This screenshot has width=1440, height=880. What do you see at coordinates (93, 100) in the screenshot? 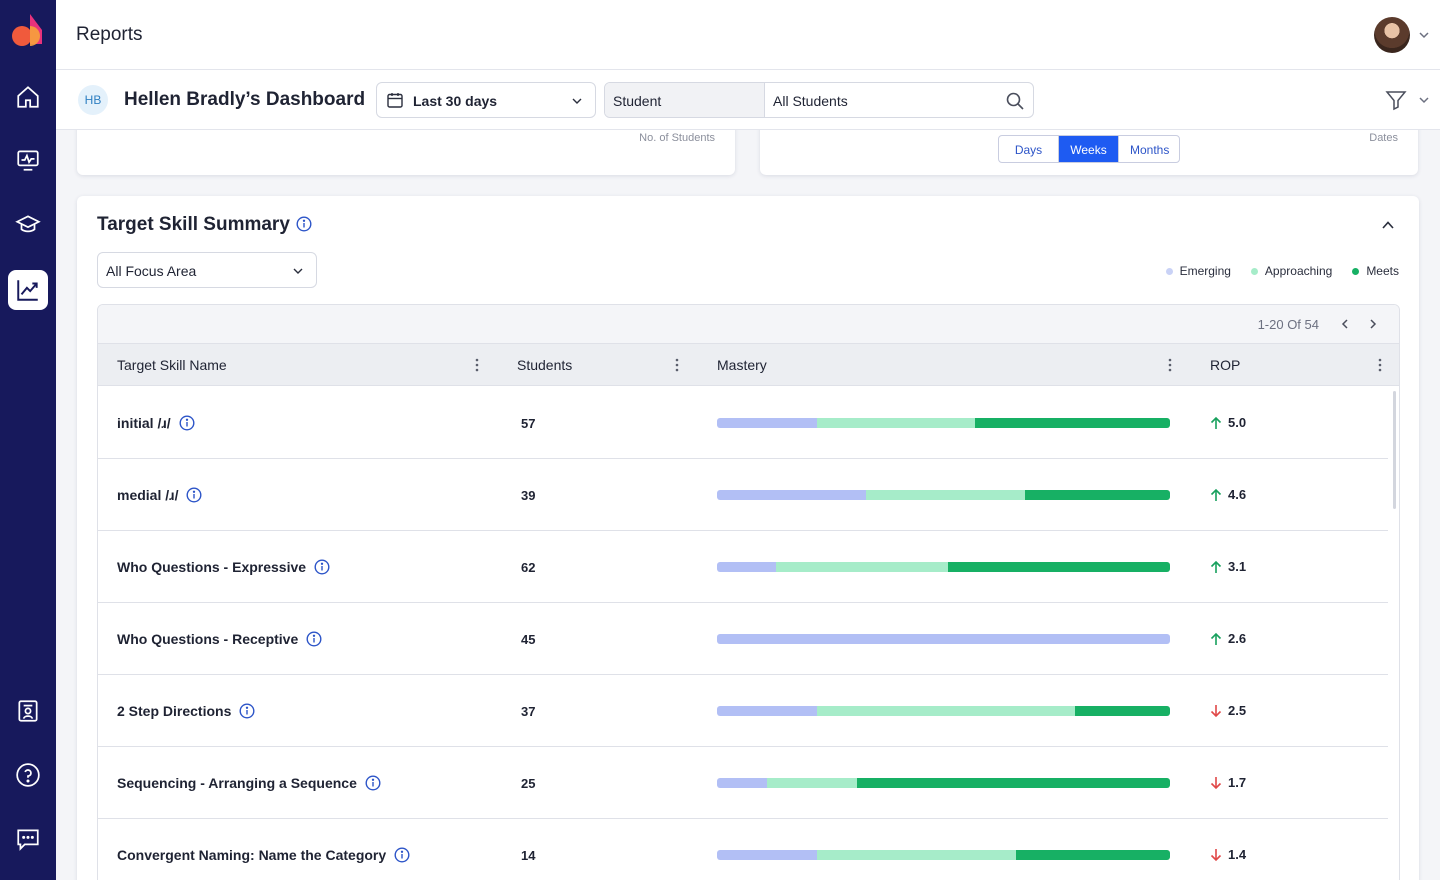
I see `user-initials-badge: HB` at bounding box center [93, 100].